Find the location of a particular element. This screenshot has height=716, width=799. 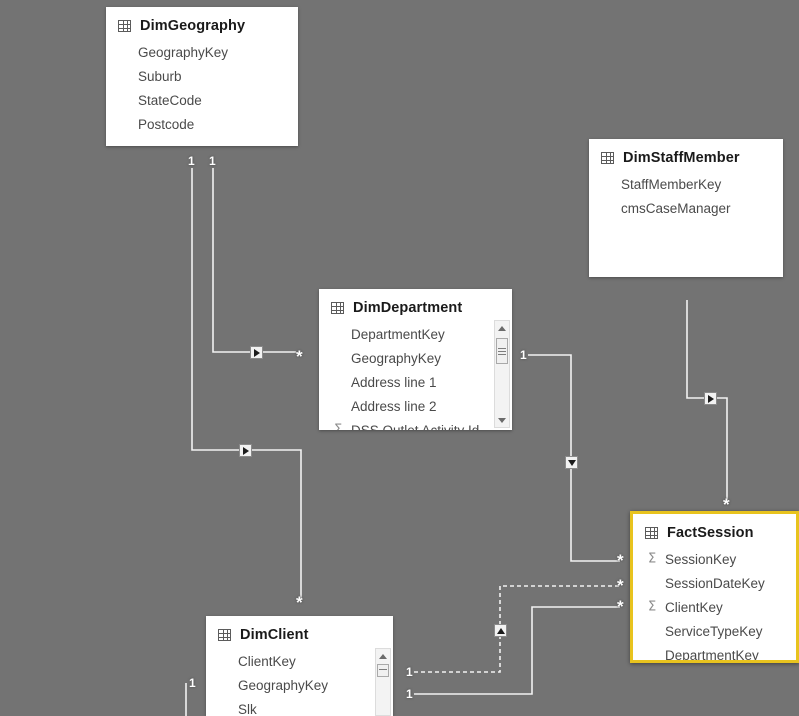

table-title: FactSession is located at coordinates (710, 533).